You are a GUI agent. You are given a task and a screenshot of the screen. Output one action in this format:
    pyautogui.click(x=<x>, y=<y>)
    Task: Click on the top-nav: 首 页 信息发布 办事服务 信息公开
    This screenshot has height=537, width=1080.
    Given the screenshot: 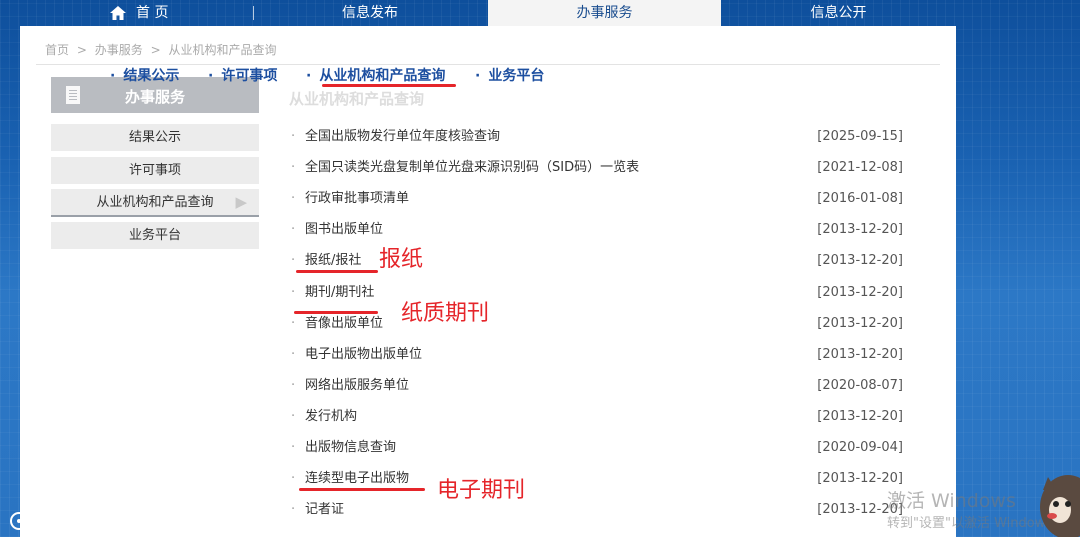 What is the action you would take?
    pyautogui.click(x=540, y=13)
    